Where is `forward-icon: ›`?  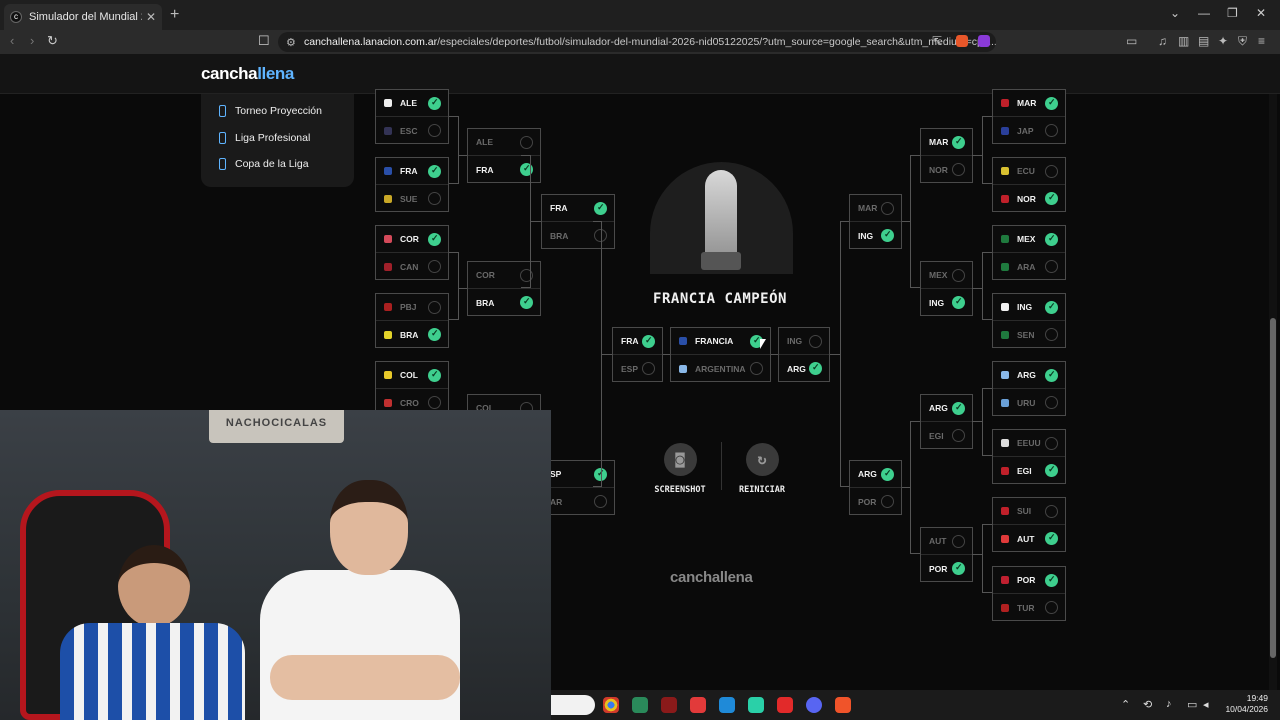
forward-icon: › is located at coordinates (32, 40).